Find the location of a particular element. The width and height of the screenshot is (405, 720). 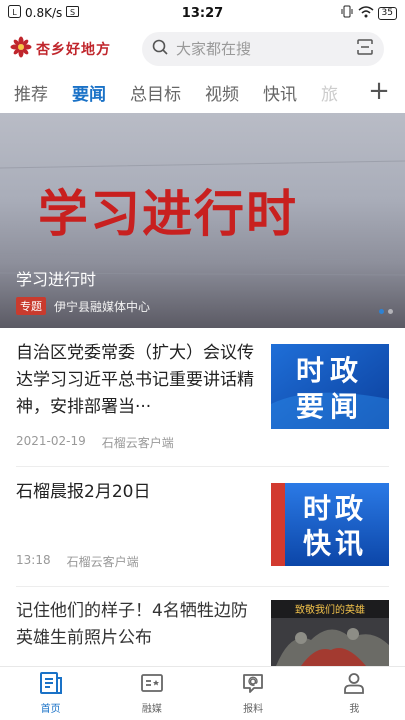

svg-text: S is located at coordinates (72, 12).